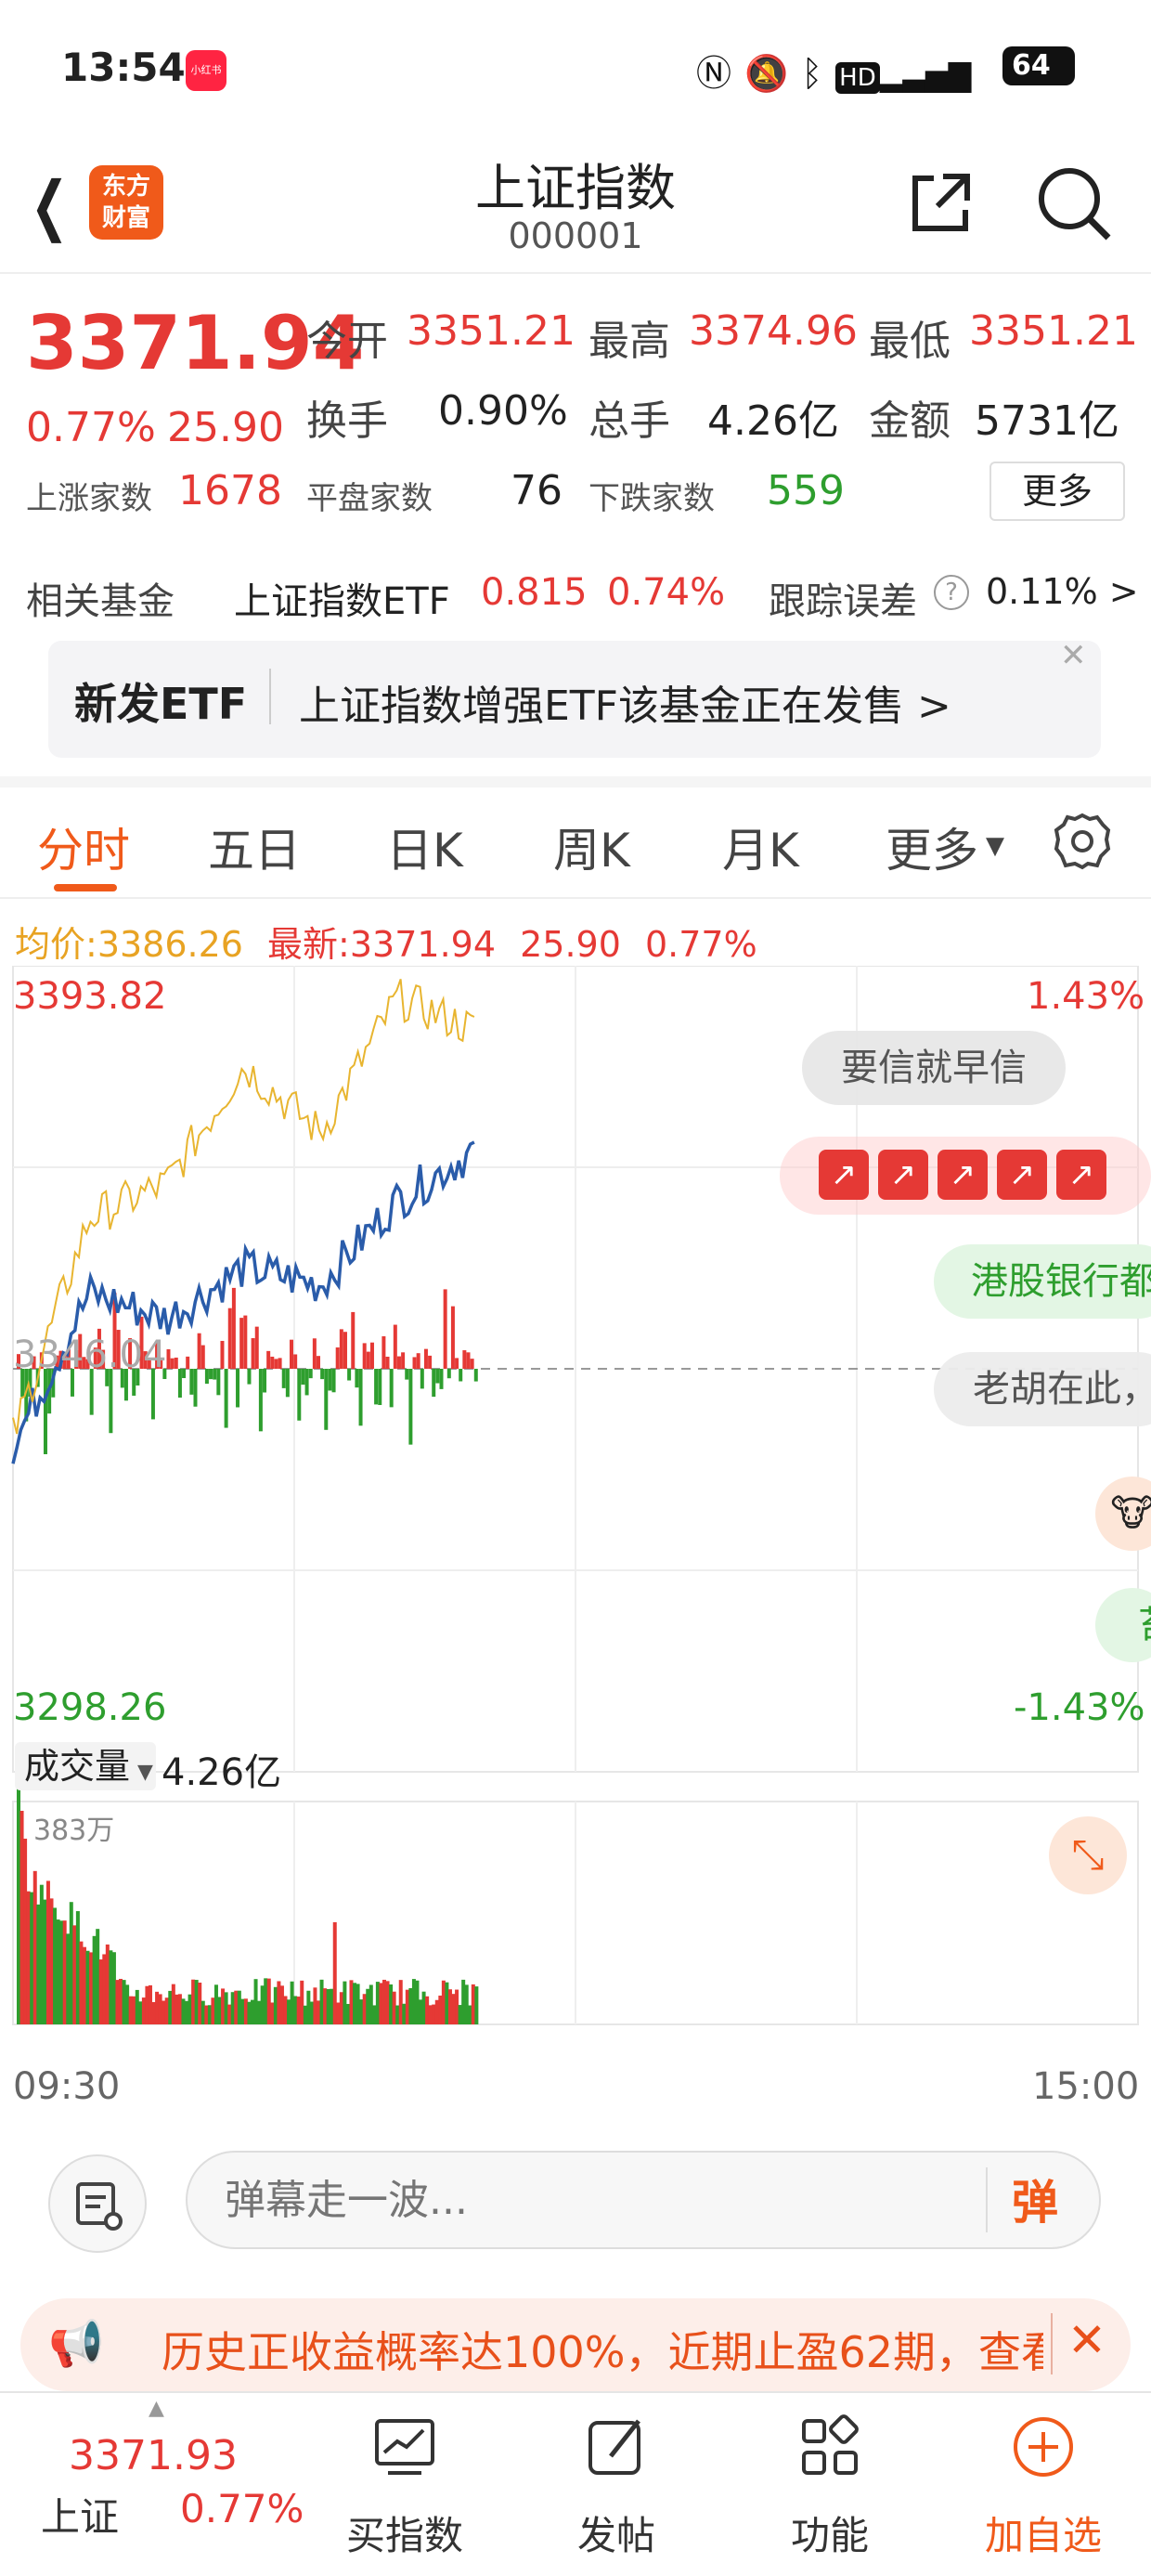 Image resolution: width=1151 pixels, height=2576 pixels. I want to click on fund-price: 0.815, so click(534, 592).